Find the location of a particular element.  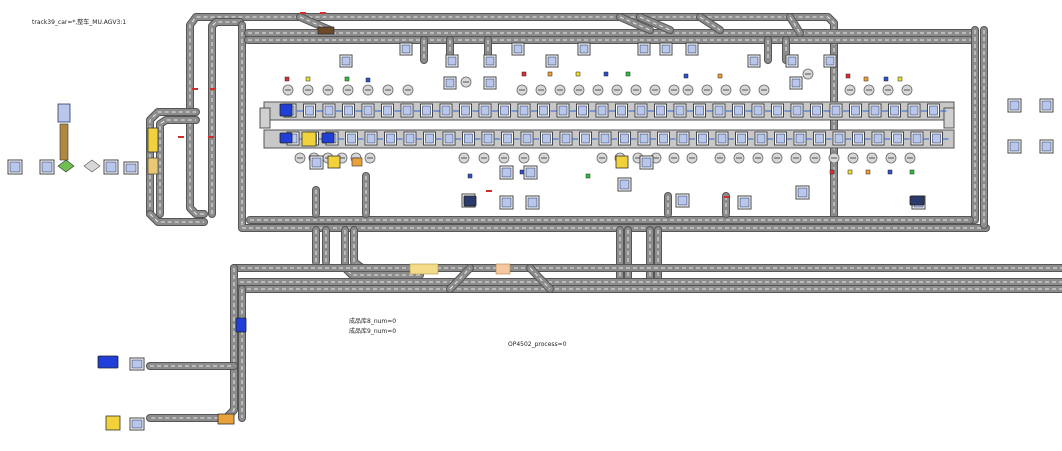

diamond-buffer is located at coordinates (92, 166).